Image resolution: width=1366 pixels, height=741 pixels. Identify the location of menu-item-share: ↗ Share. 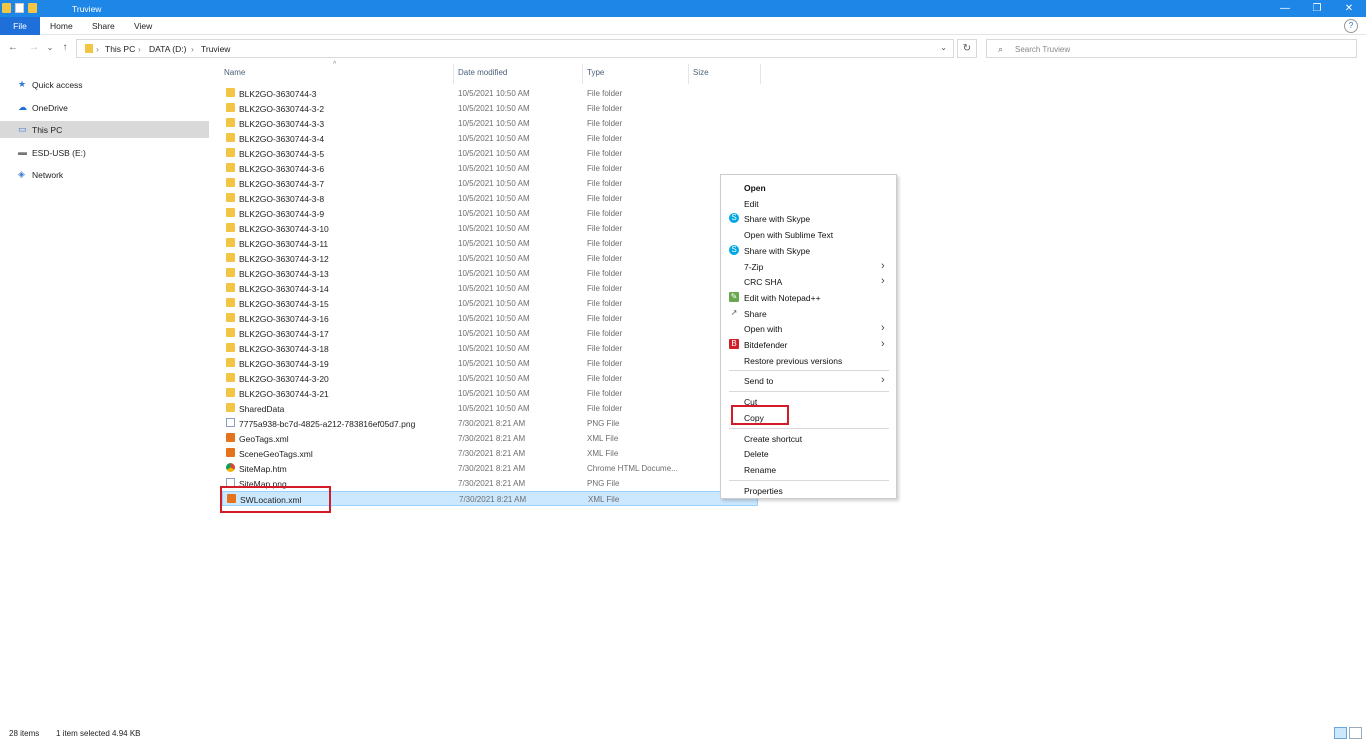
(808, 313).